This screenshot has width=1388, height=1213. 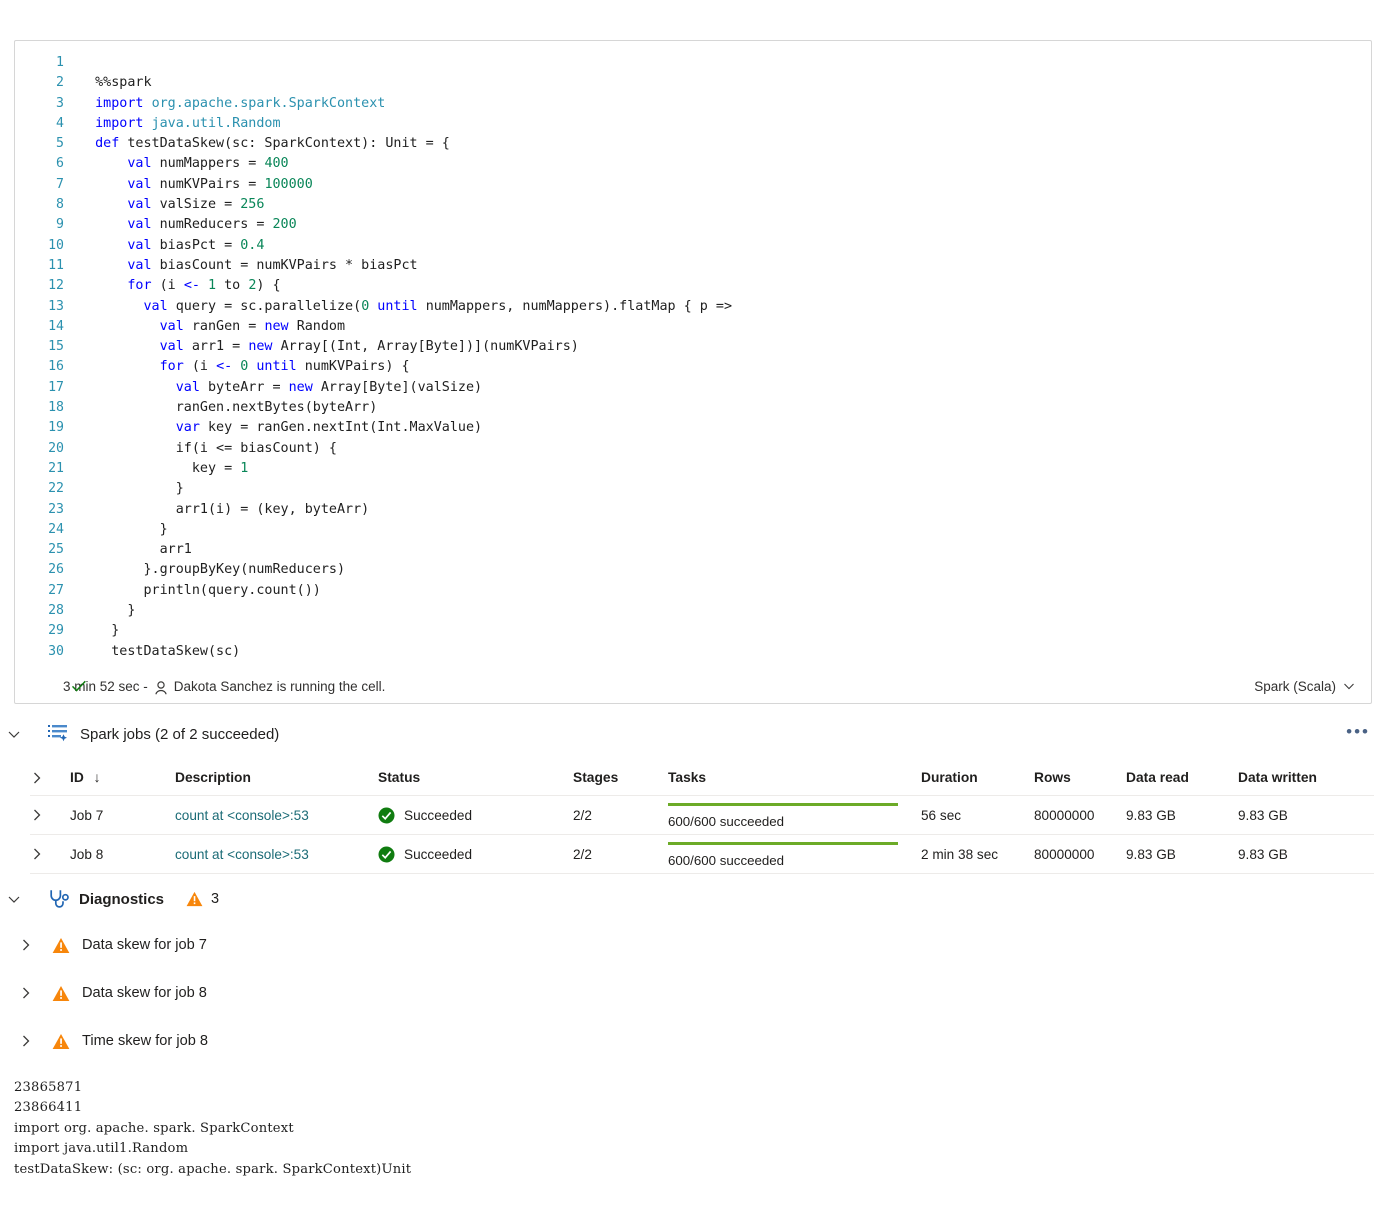 What do you see at coordinates (97, 777) in the screenshot?
I see `sort-descending-icon: ↓` at bounding box center [97, 777].